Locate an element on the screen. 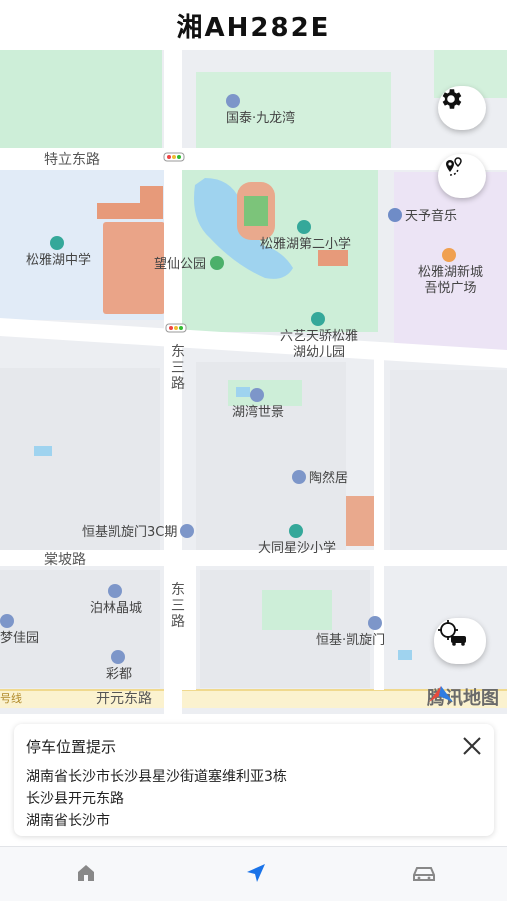 Image resolution: width=507 pixels, height=901 pixels. route-button is located at coordinates (462, 176).